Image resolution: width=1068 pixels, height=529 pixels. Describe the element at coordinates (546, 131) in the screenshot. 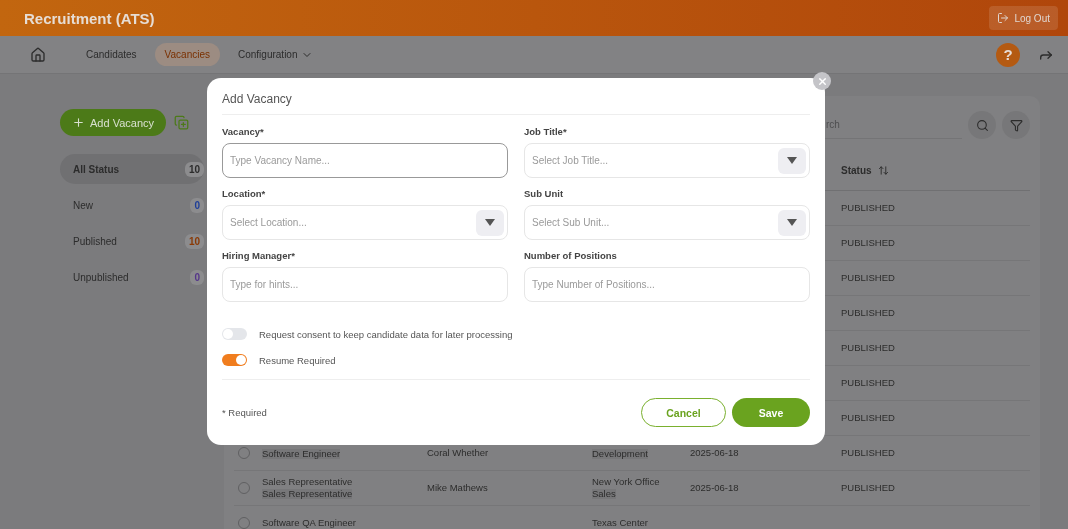

I see `field-label: Job Title*` at that location.